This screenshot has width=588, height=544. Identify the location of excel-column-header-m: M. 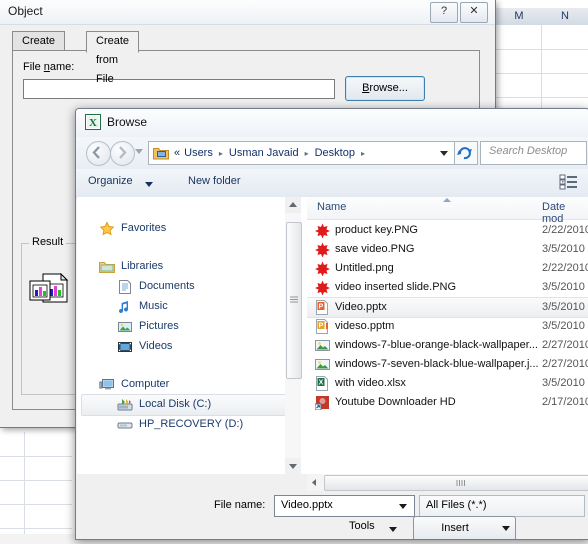
(519, 17).